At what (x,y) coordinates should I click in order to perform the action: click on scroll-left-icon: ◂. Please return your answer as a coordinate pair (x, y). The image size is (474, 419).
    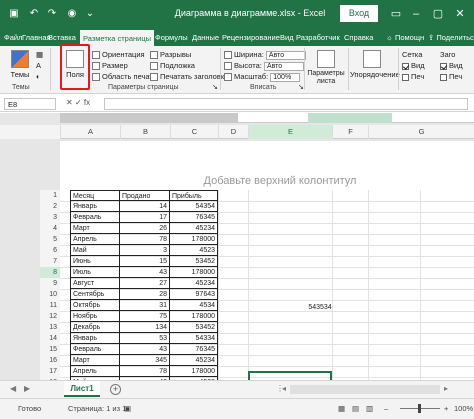
    Looking at the image, I should click on (284, 388).